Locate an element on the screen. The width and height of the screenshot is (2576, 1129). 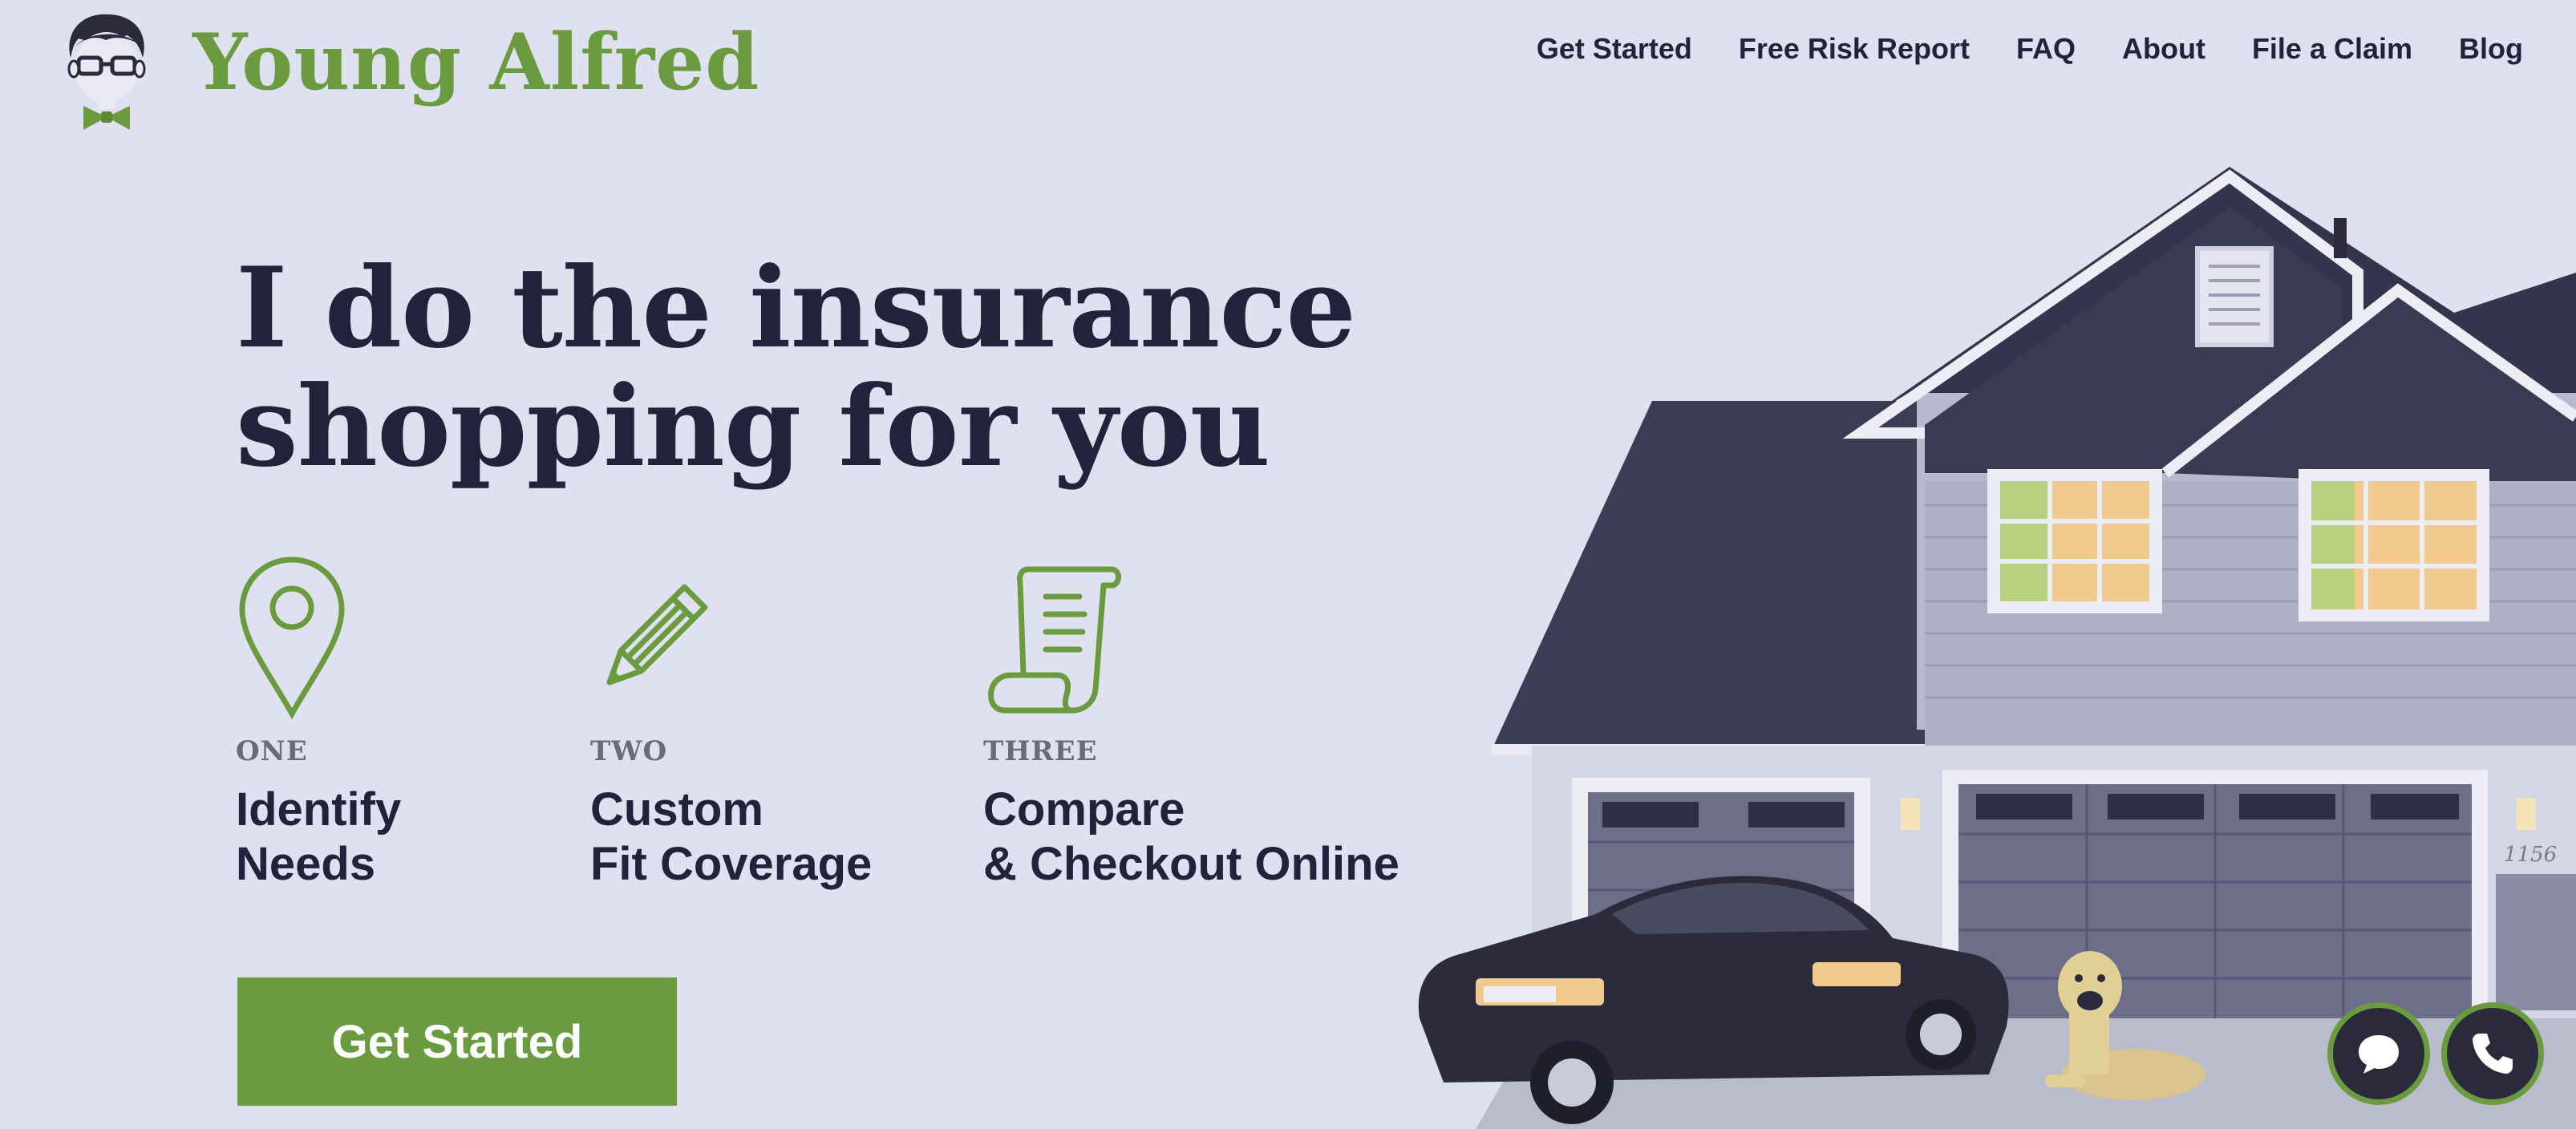
step-one: ONE Identify Needs is located at coordinates (318, 722).